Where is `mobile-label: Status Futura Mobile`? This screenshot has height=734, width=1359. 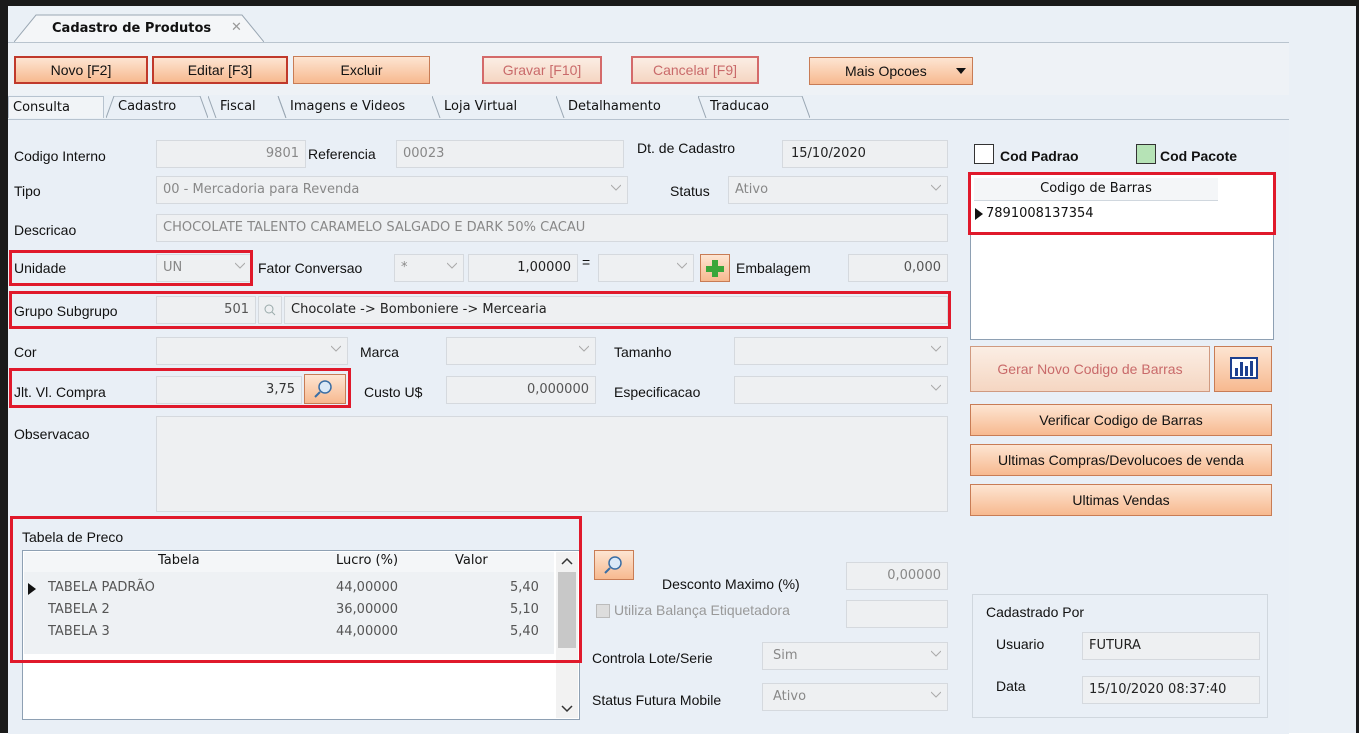 mobile-label: Status Futura Mobile is located at coordinates (657, 700).